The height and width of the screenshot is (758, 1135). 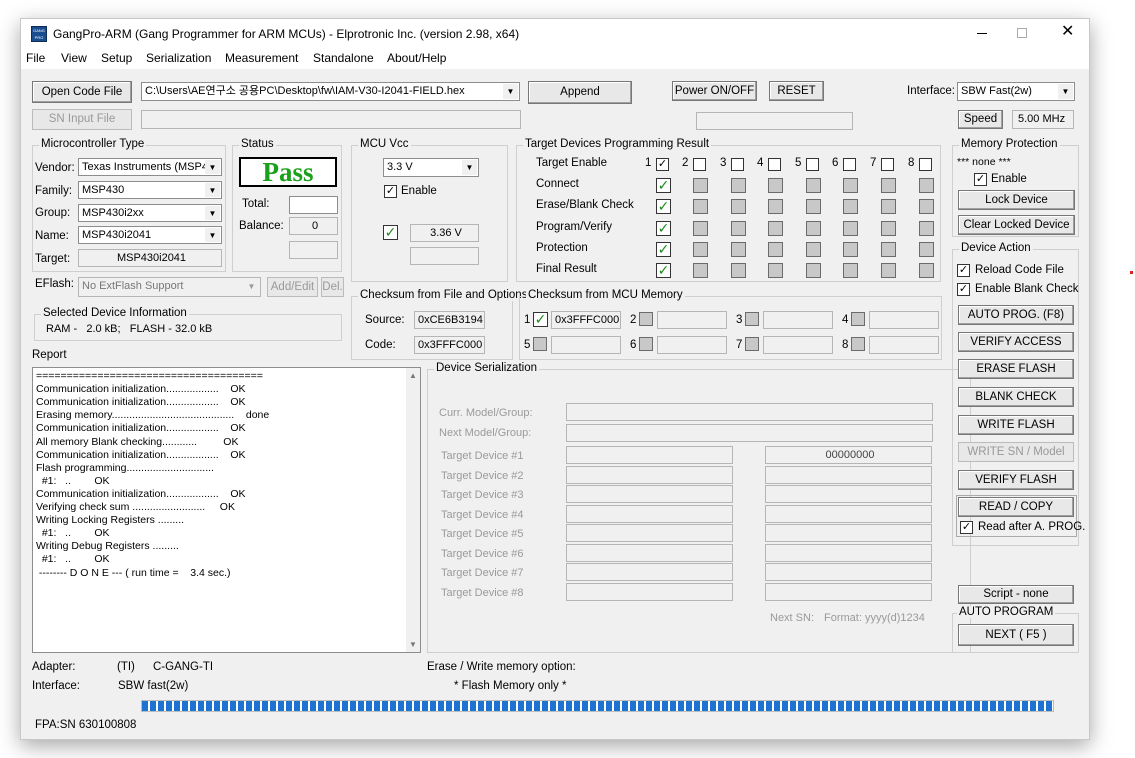 I want to click on write-flash-button: WRITE FLASH, so click(x=1016, y=425).